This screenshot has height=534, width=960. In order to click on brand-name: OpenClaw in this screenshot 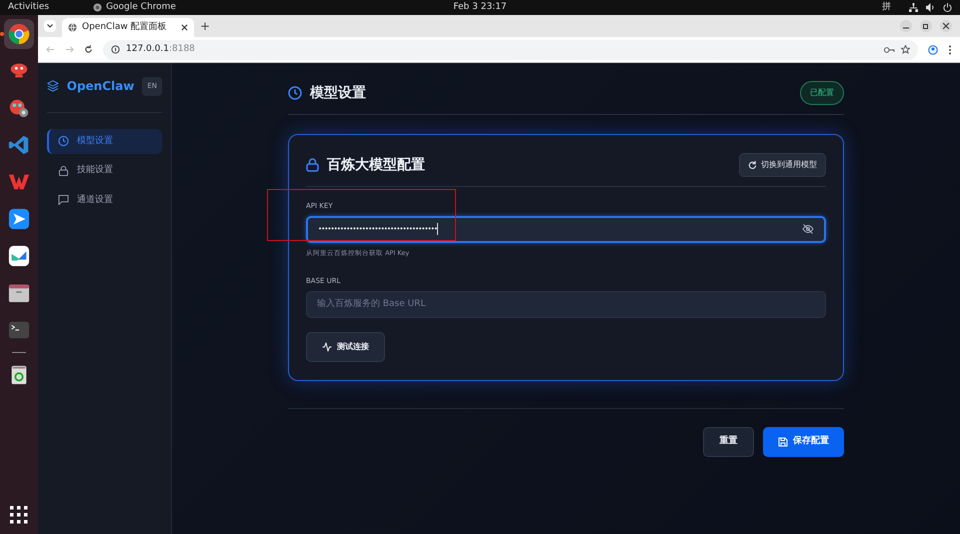, I will do `click(100, 87)`.